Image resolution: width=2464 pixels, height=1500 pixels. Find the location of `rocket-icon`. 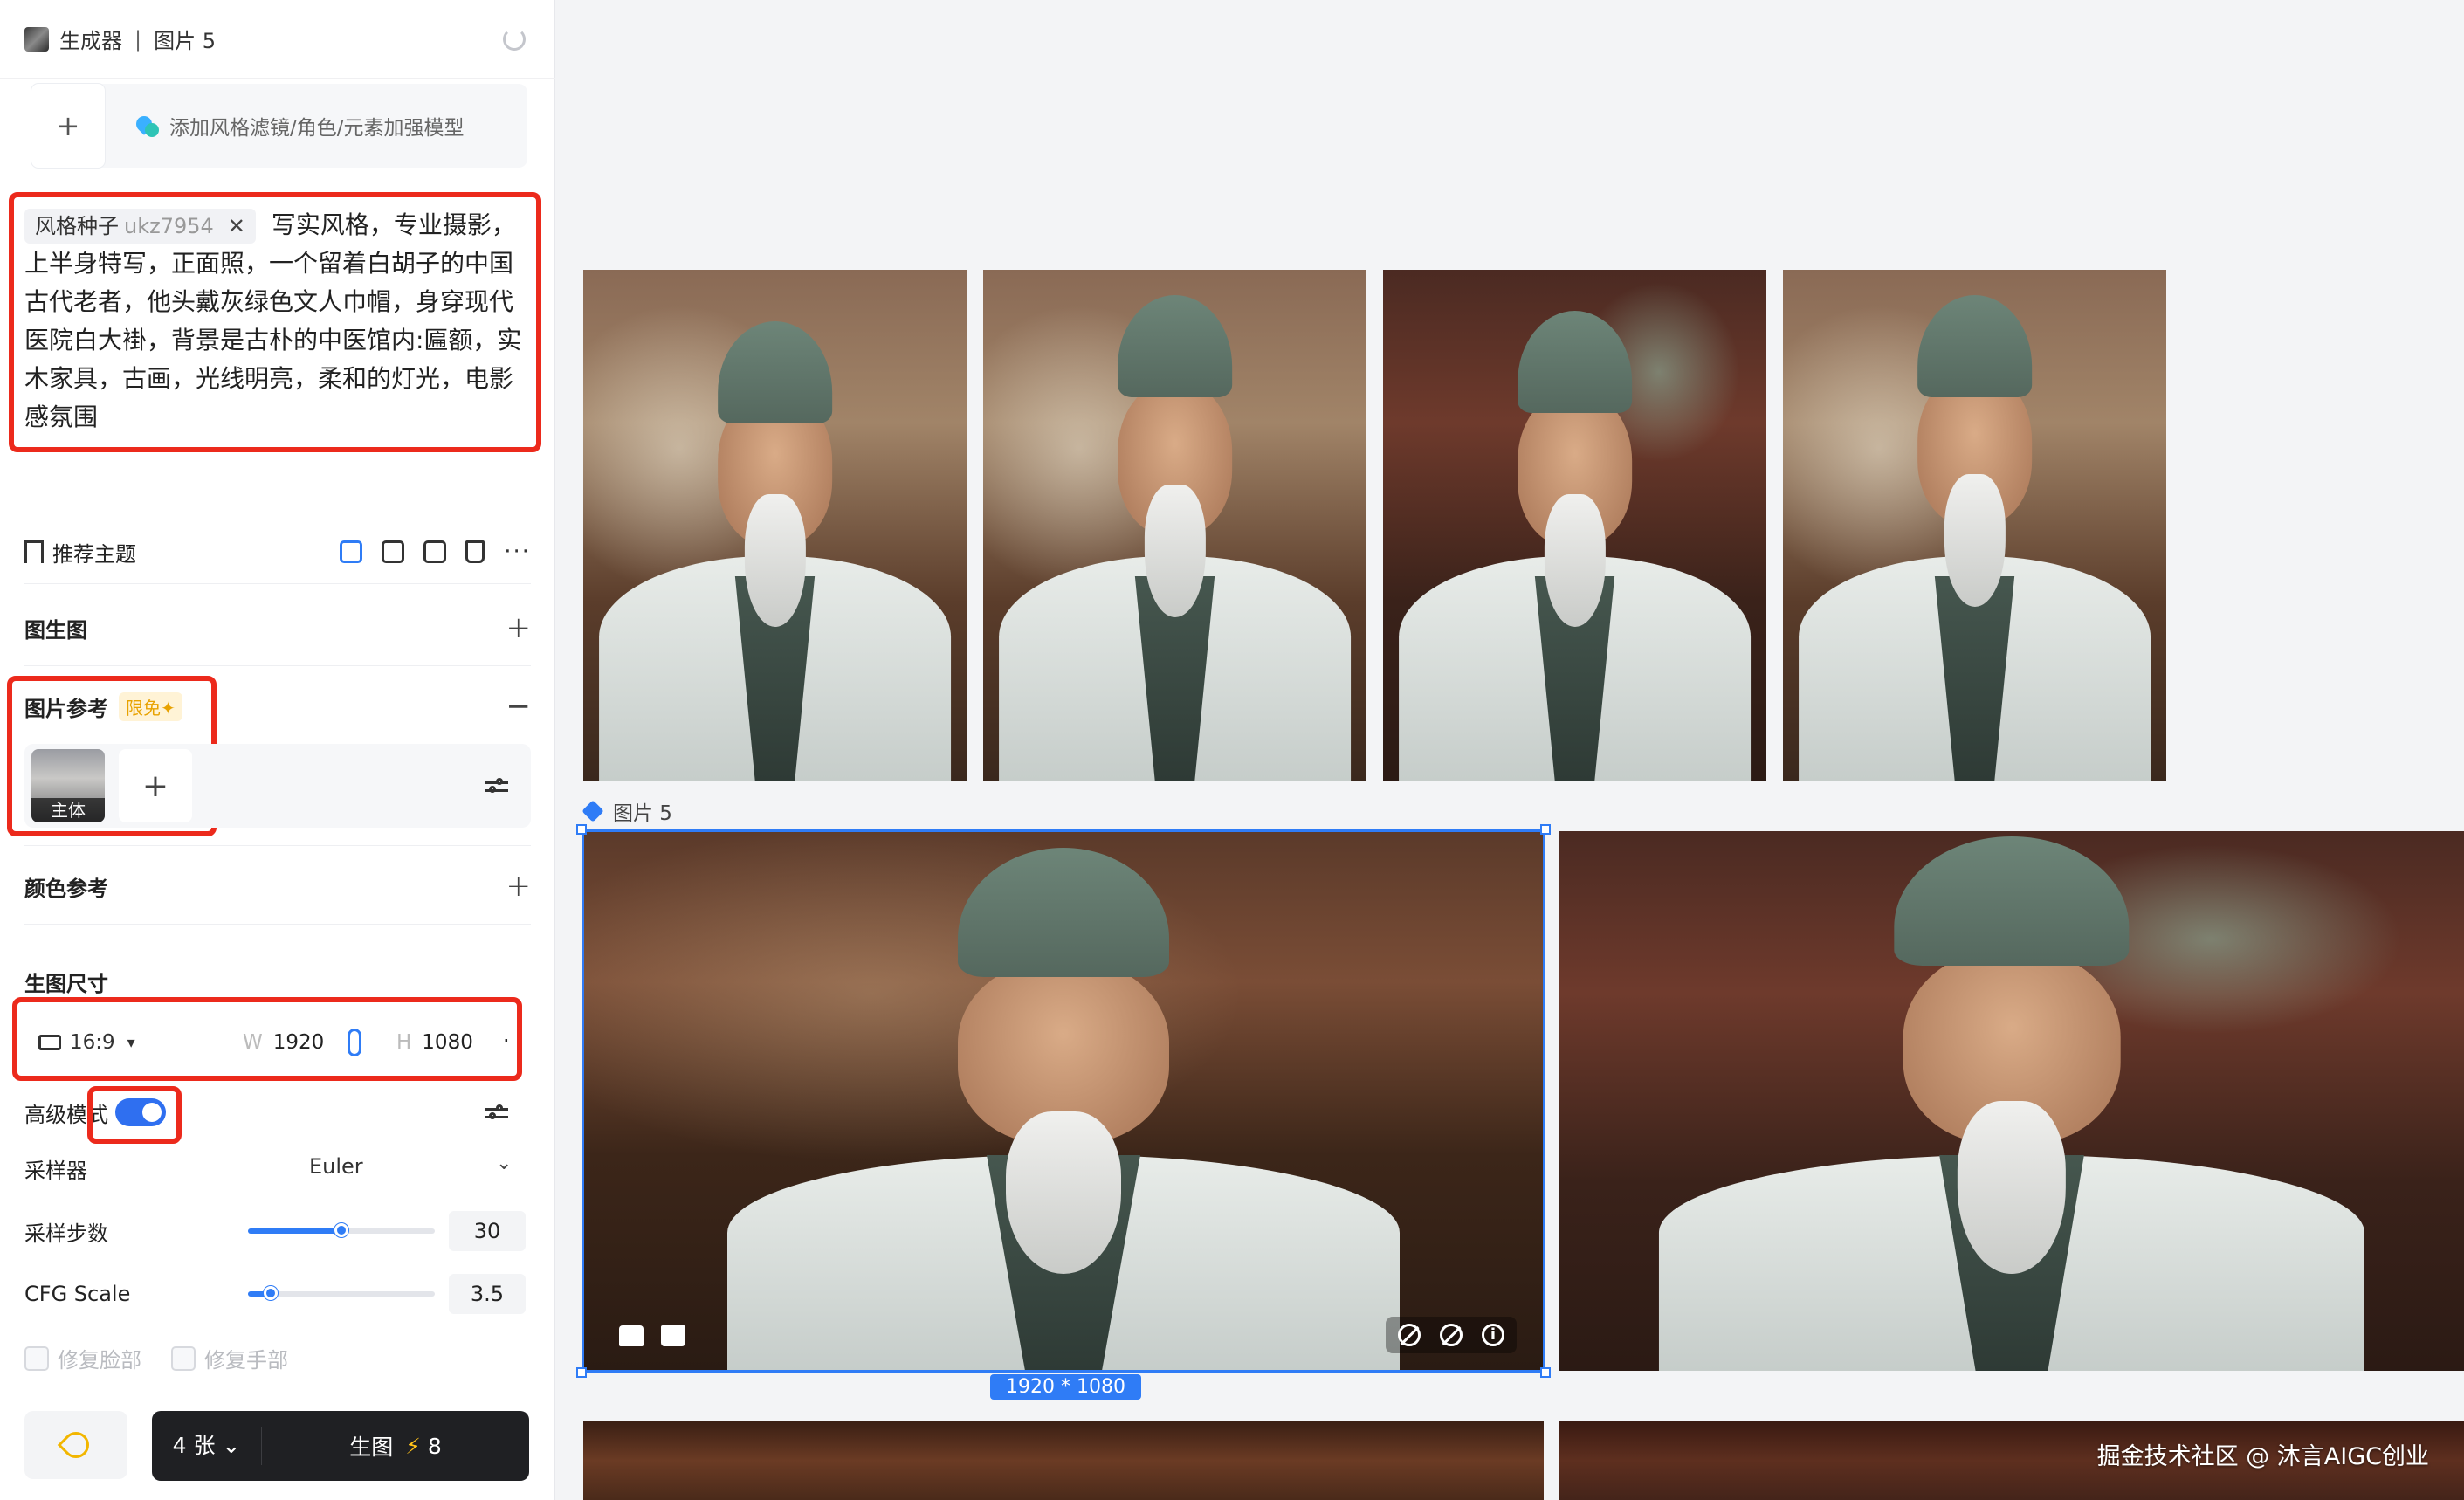

rocket-icon is located at coordinates (76, 1445).